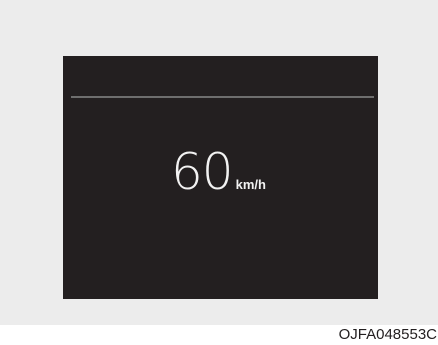 The width and height of the screenshot is (438, 345). What do you see at coordinates (387, 334) in the screenshot?
I see `figure-code: OJFA048553C` at bounding box center [387, 334].